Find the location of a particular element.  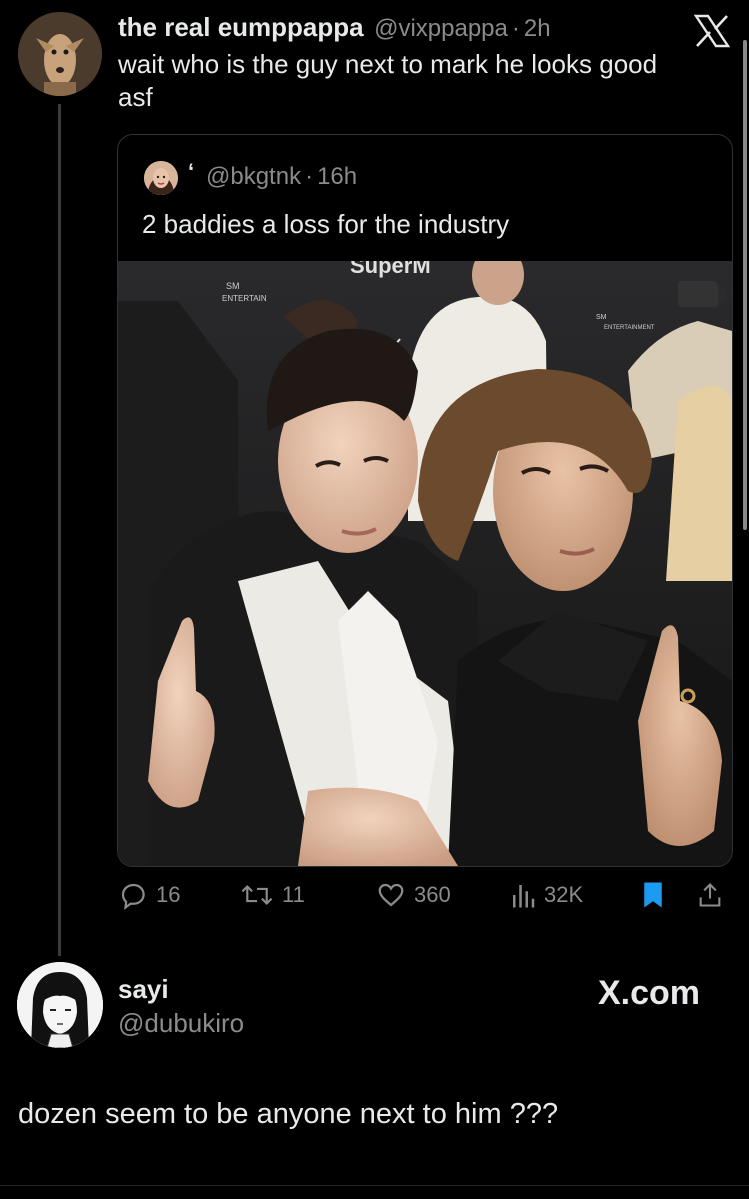

quote-timestamp: 16h is located at coordinates (337, 176).